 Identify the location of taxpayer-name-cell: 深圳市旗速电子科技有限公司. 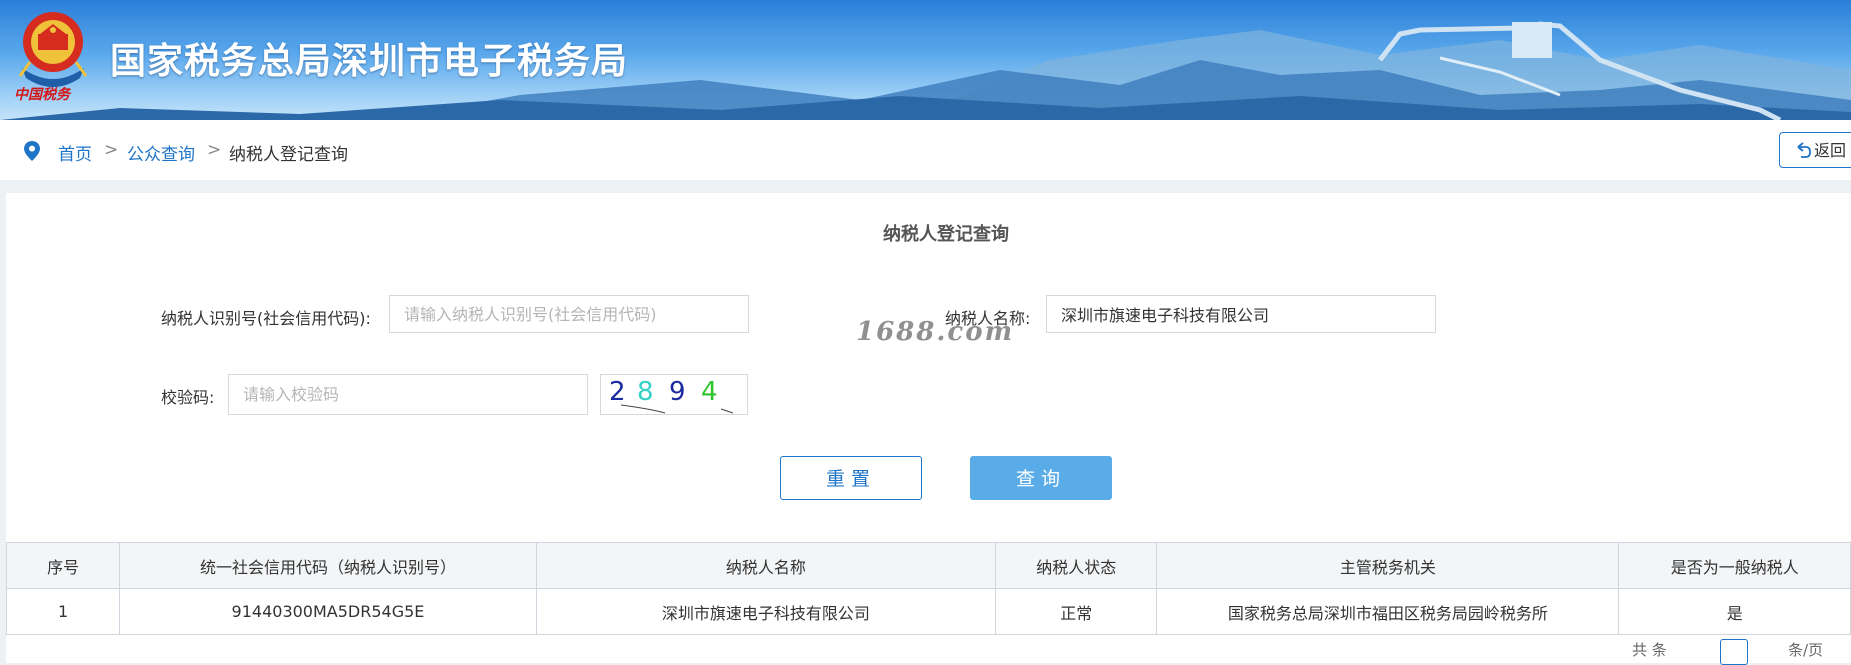
(766, 611).